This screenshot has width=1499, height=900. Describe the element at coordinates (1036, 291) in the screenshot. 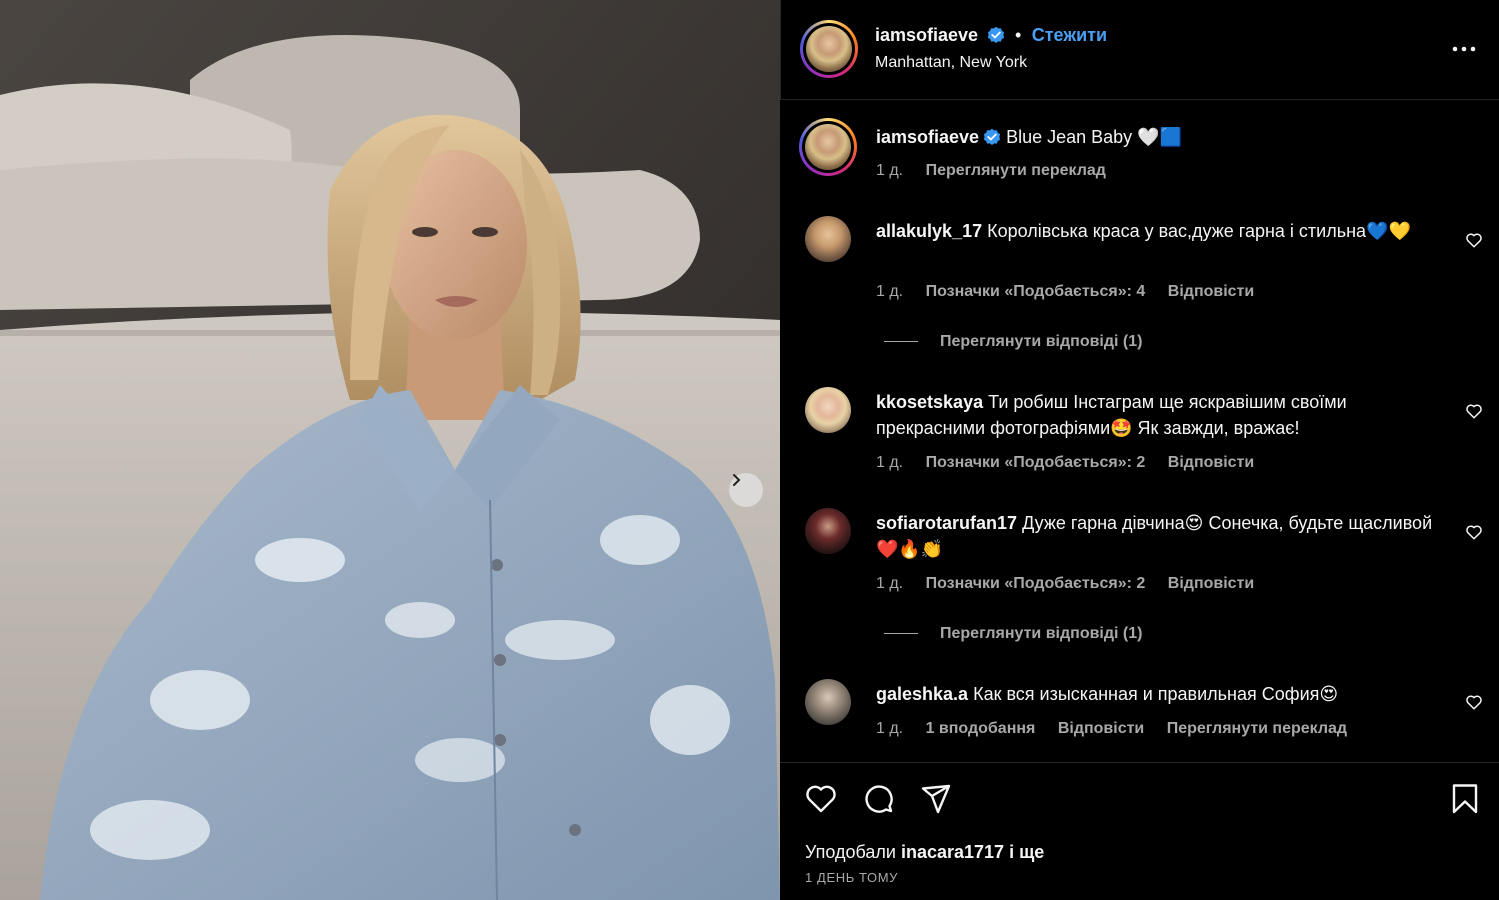

I see `comment-likes-count: Позначки «Подобається»: 4` at that location.